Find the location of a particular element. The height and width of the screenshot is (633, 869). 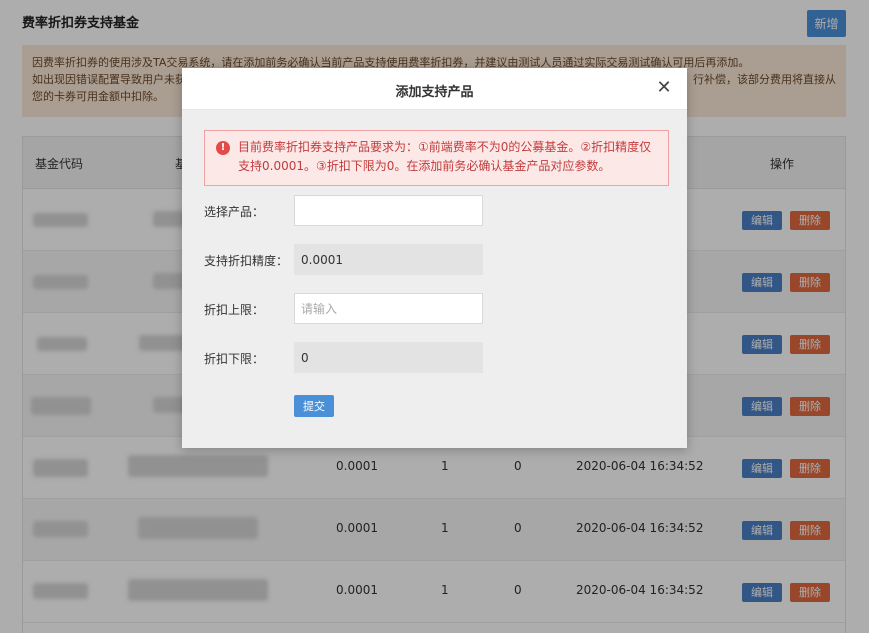

upper-limit-label: 折扣上限： is located at coordinates (234, 310).